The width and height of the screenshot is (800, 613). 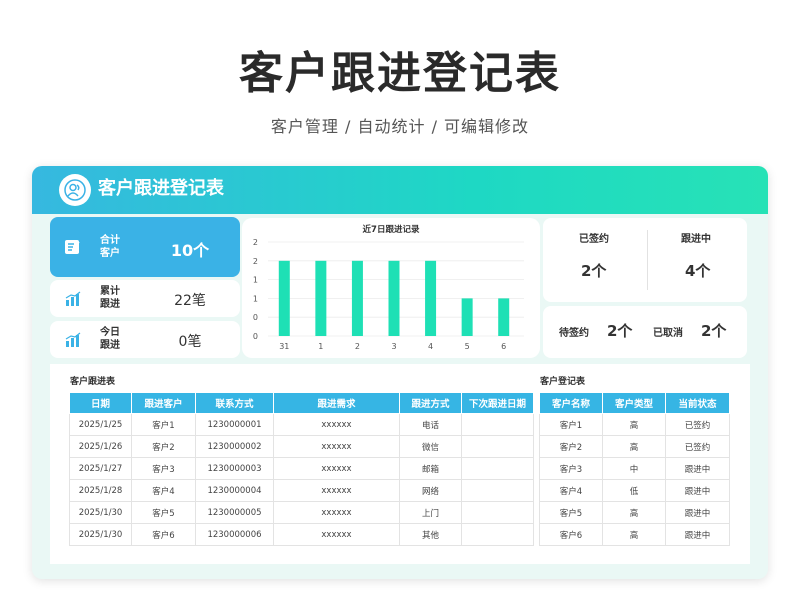 I want to click on table-row: 客户4 低跟进中, so click(x=634, y=490).